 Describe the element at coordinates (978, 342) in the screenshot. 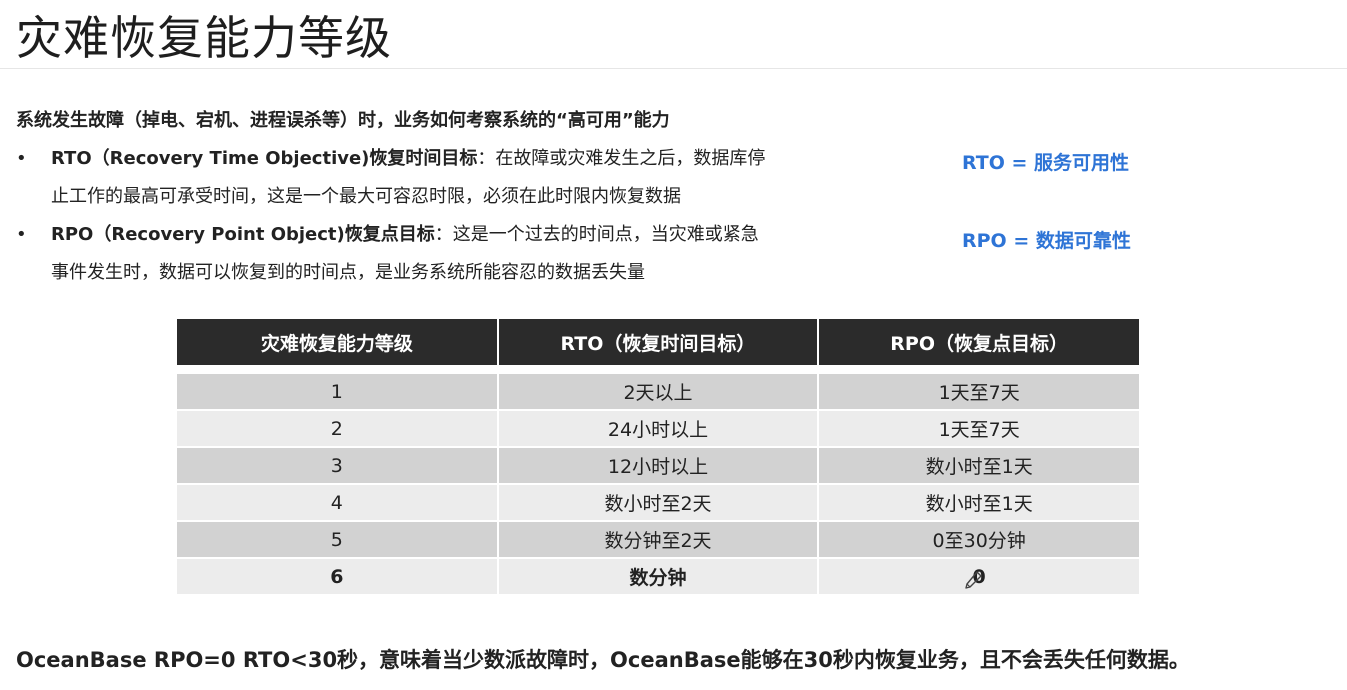

I see `header-rpo: RPO（恢复点目标）` at that location.